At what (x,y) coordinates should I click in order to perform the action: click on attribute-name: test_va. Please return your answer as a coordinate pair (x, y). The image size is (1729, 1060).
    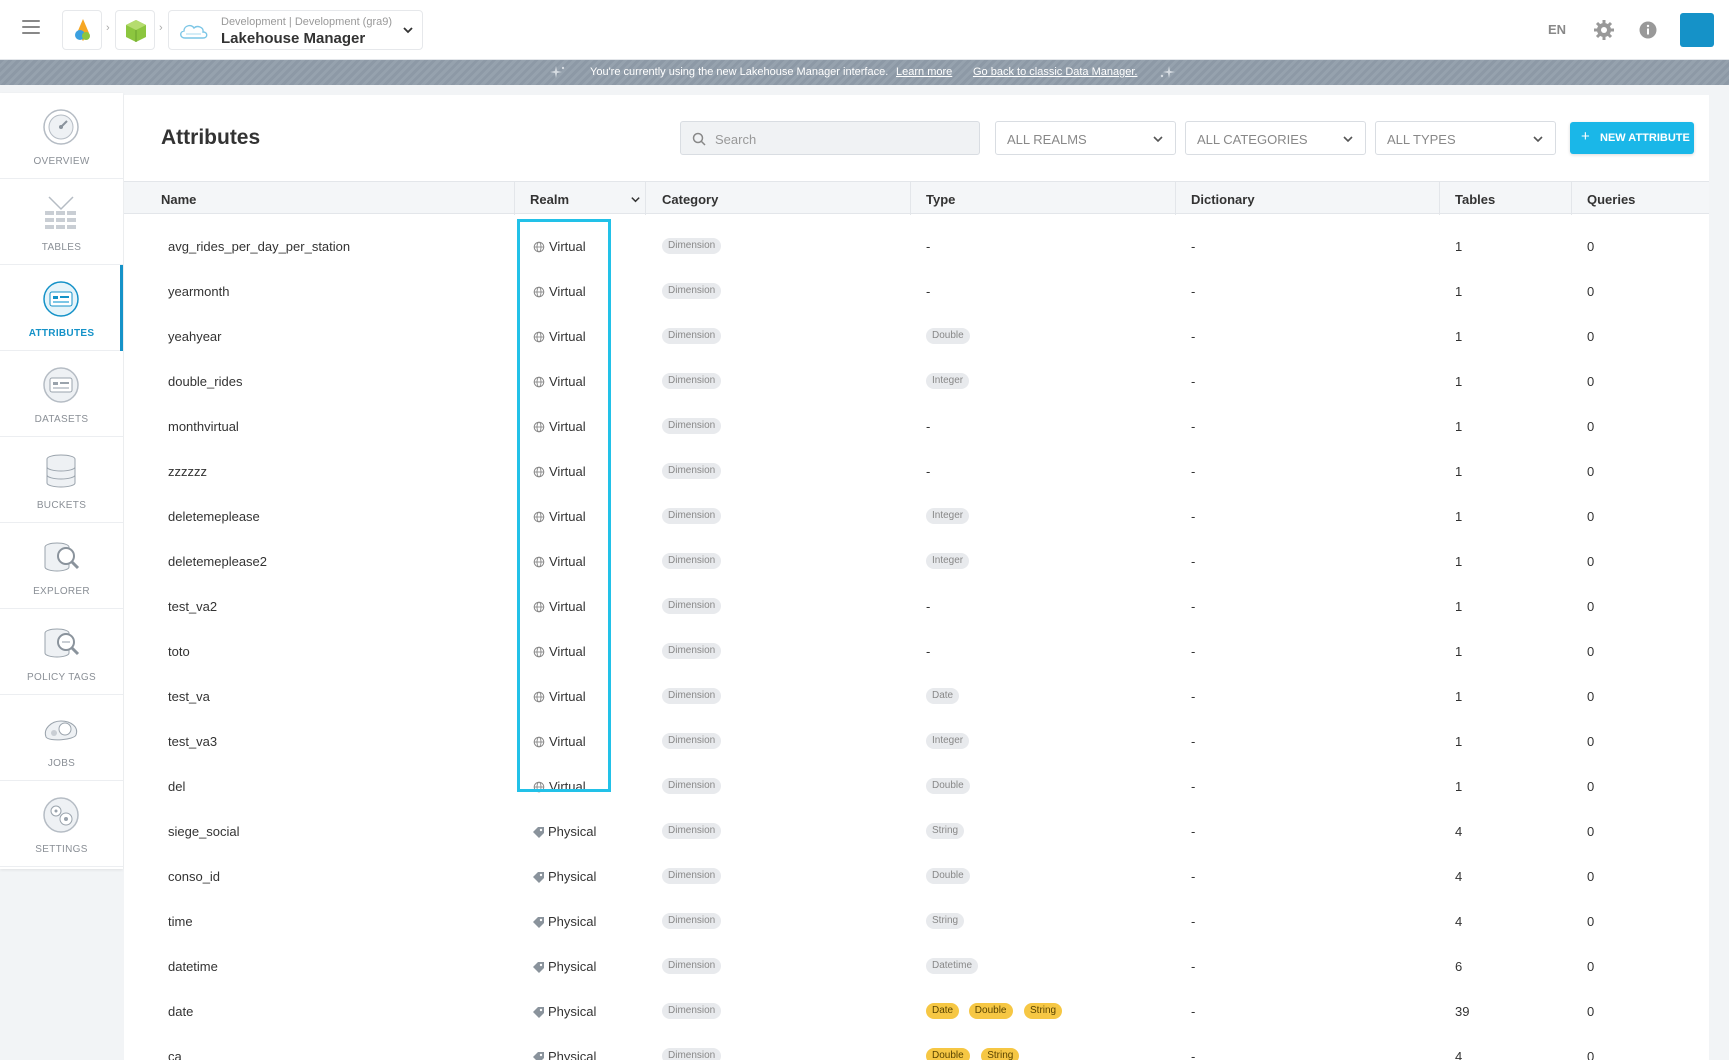
    Looking at the image, I should click on (189, 696).